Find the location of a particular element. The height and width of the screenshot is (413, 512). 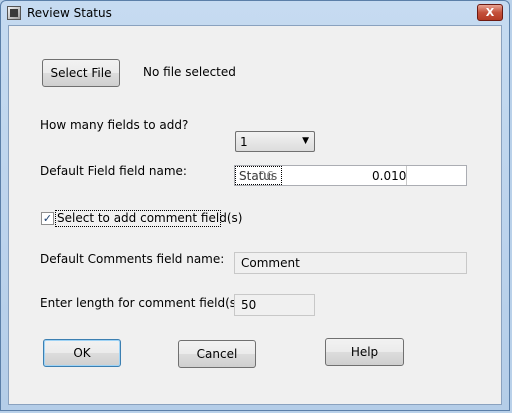

cancel-button: Cancel is located at coordinates (217, 354).